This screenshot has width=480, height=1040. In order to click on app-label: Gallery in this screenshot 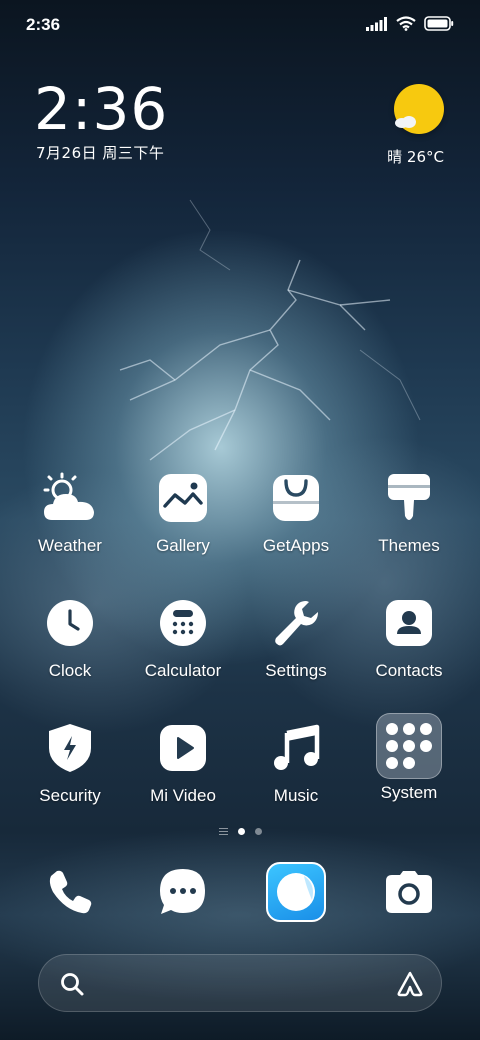, I will do `click(183, 545)`.